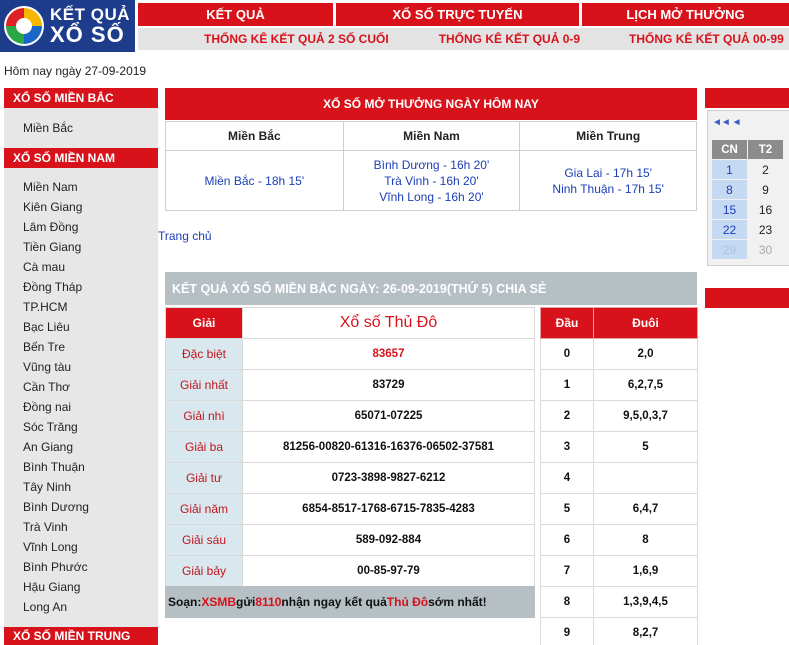 The height and width of the screenshot is (645, 789). What do you see at coordinates (457, 602) in the screenshot?
I see `promo-text: sớm nhất!` at bounding box center [457, 602].